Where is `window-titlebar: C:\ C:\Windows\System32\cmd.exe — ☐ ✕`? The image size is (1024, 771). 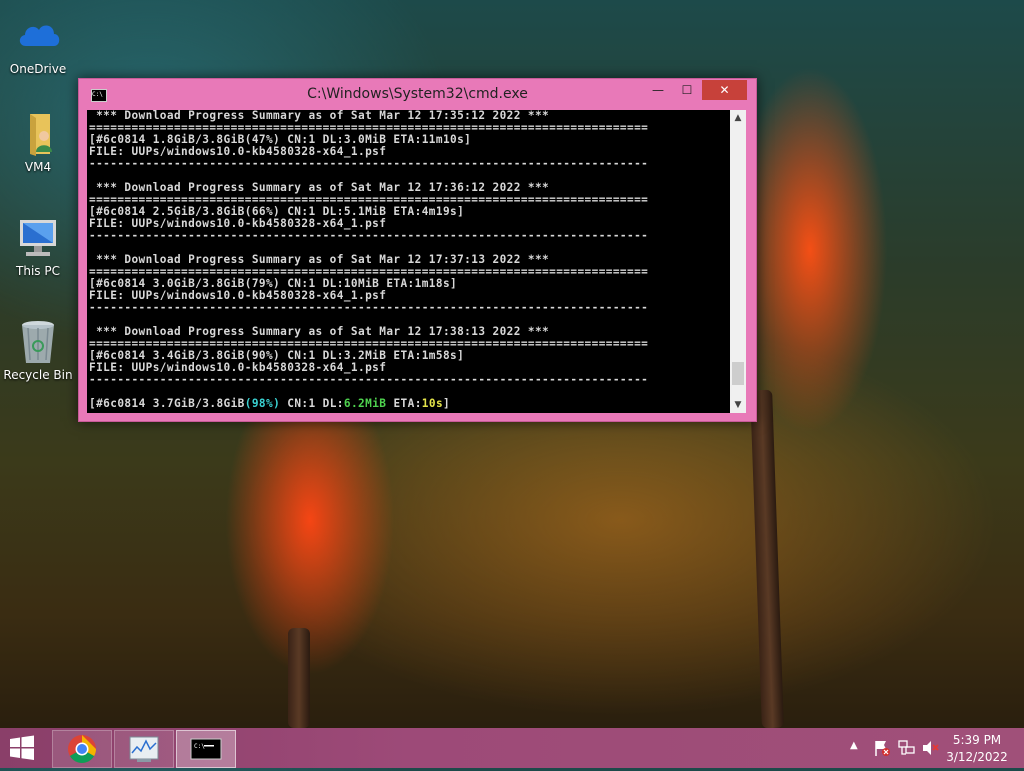 window-titlebar: C:\ C:\Windows\System32\cmd.exe — ☐ ✕ is located at coordinates (417, 94).